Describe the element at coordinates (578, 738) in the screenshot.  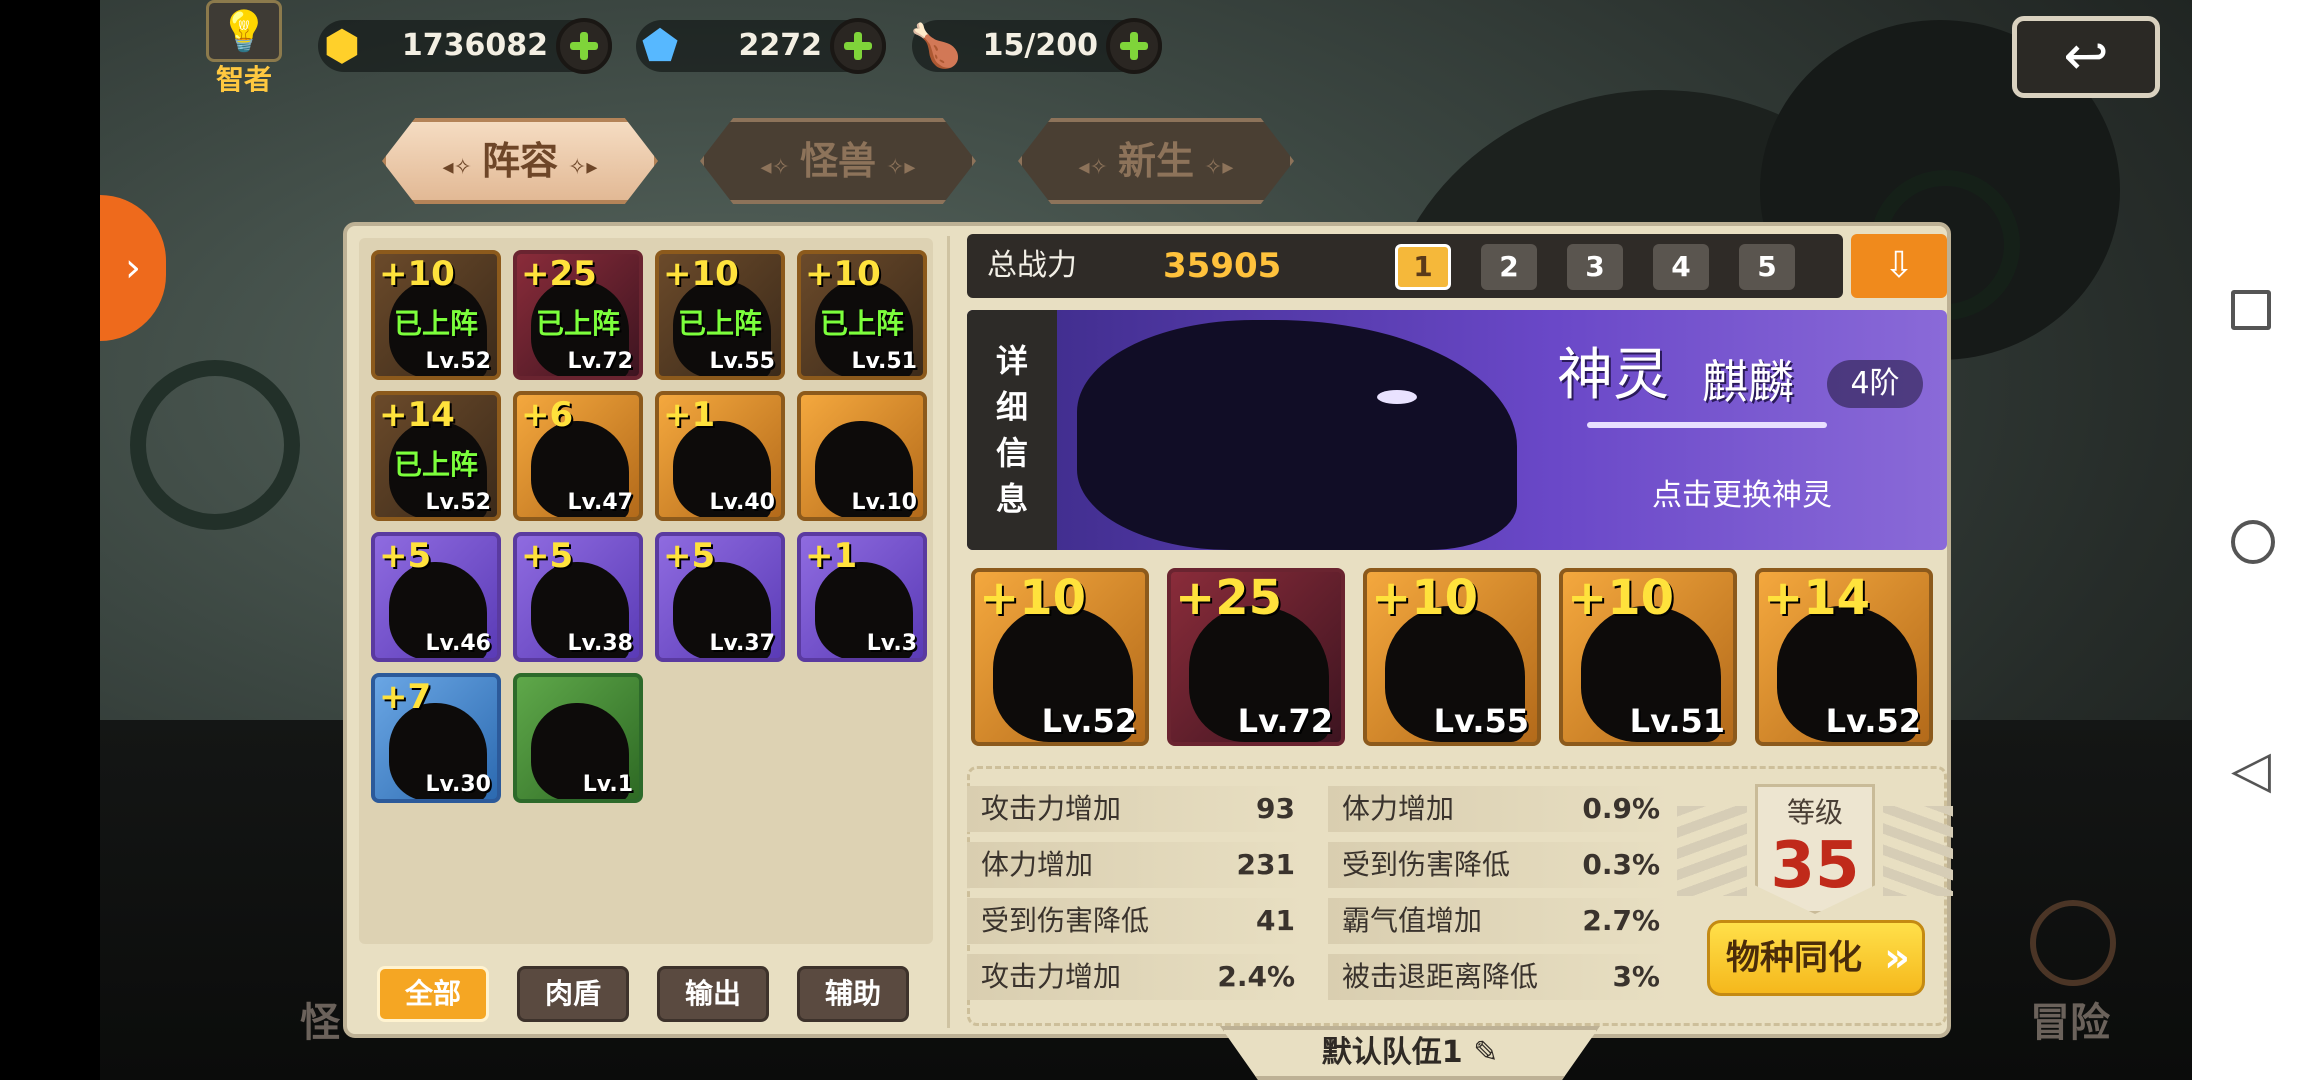
I see `monster-card: Lv.1` at that location.